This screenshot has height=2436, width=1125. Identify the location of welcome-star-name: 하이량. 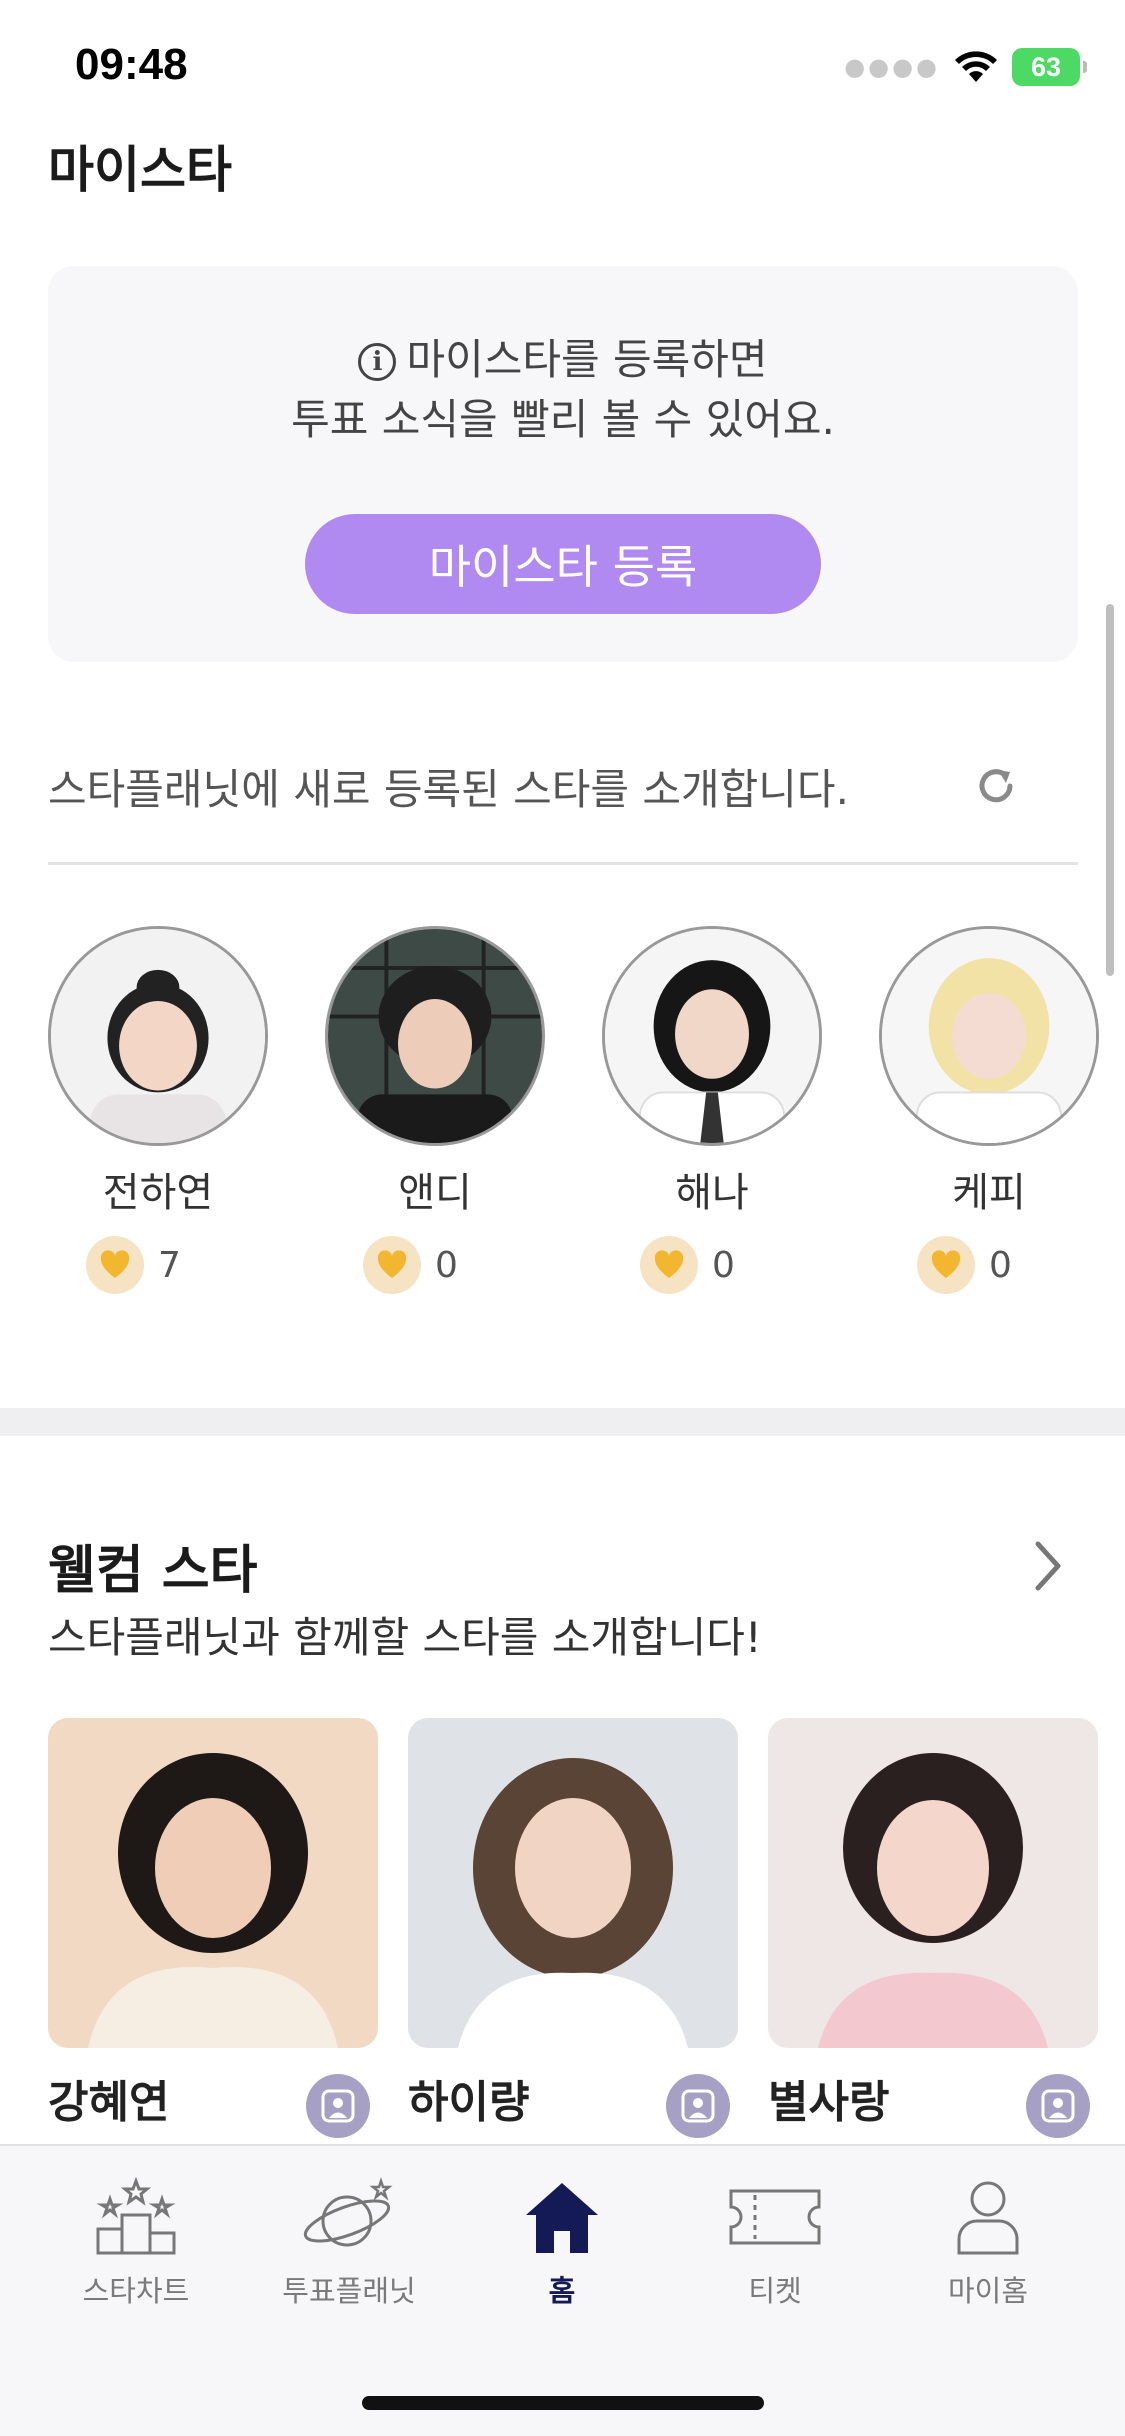
(469, 2102).